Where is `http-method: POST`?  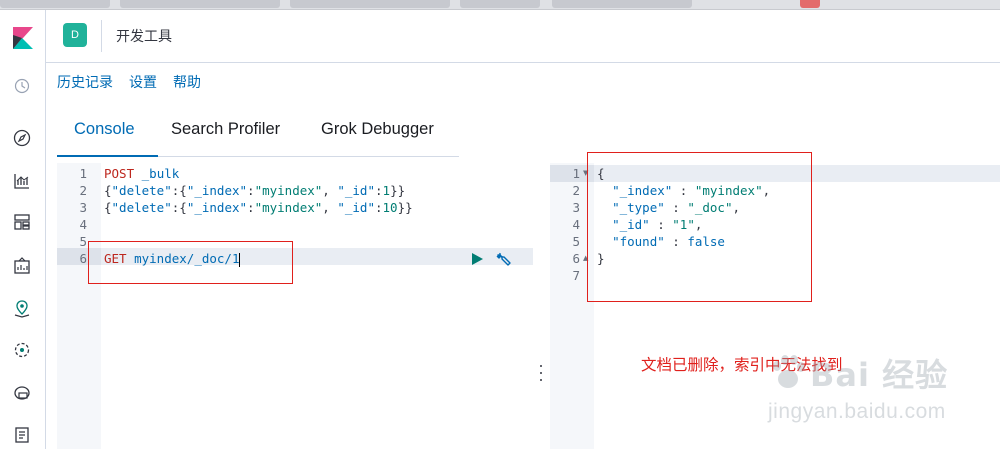
http-method: POST is located at coordinates (119, 173).